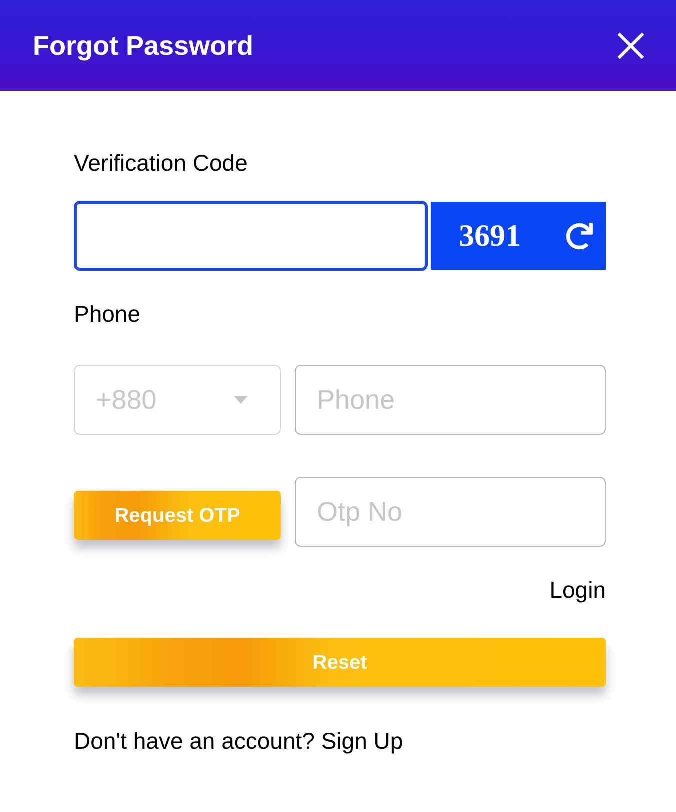  Describe the element at coordinates (450, 400) in the screenshot. I see `phone-input: Phone` at that location.